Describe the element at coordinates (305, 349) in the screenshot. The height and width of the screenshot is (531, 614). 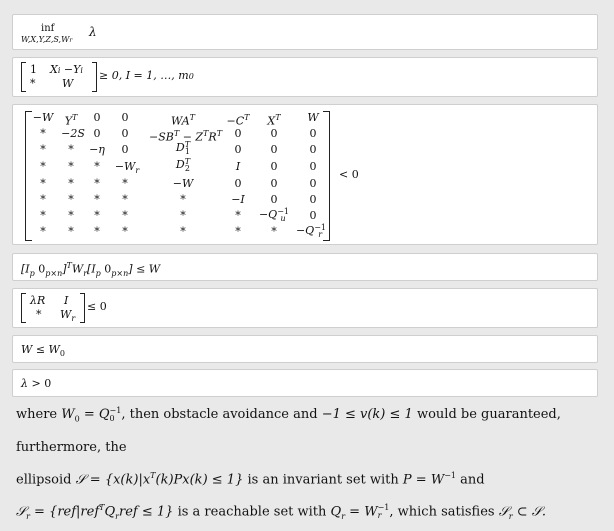
I see `constraint-box-5: W ≤ W0` at that location.